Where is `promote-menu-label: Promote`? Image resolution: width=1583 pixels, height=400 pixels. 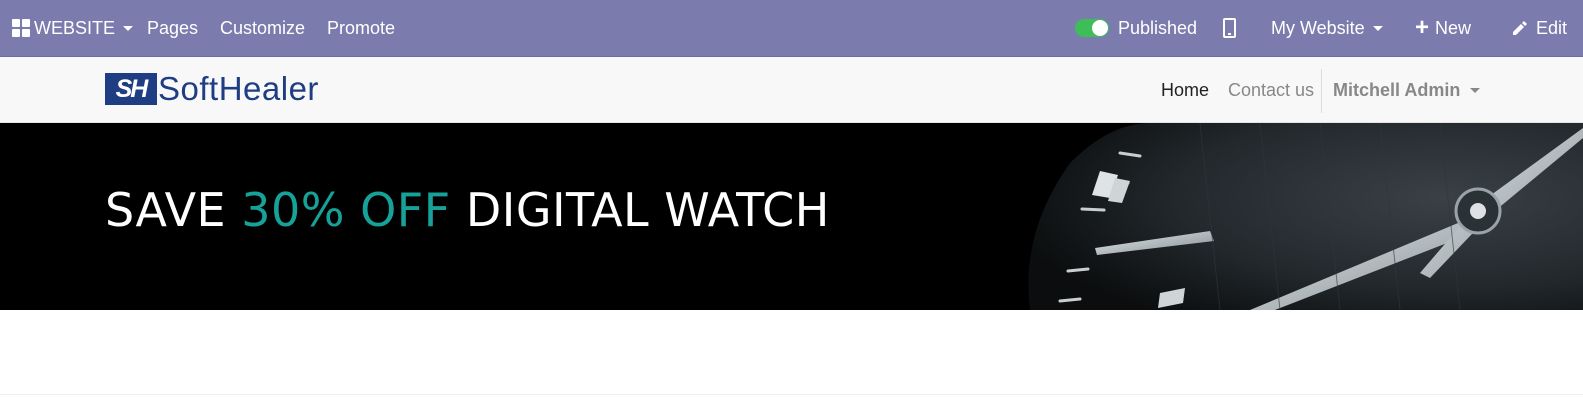 promote-menu-label: Promote is located at coordinates (361, 27).